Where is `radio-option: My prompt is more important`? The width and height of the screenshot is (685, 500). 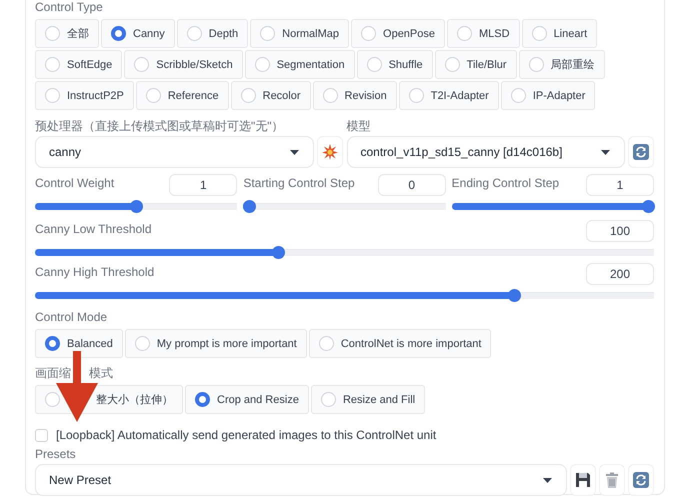
radio-option: My prompt is more important is located at coordinates (215, 343).